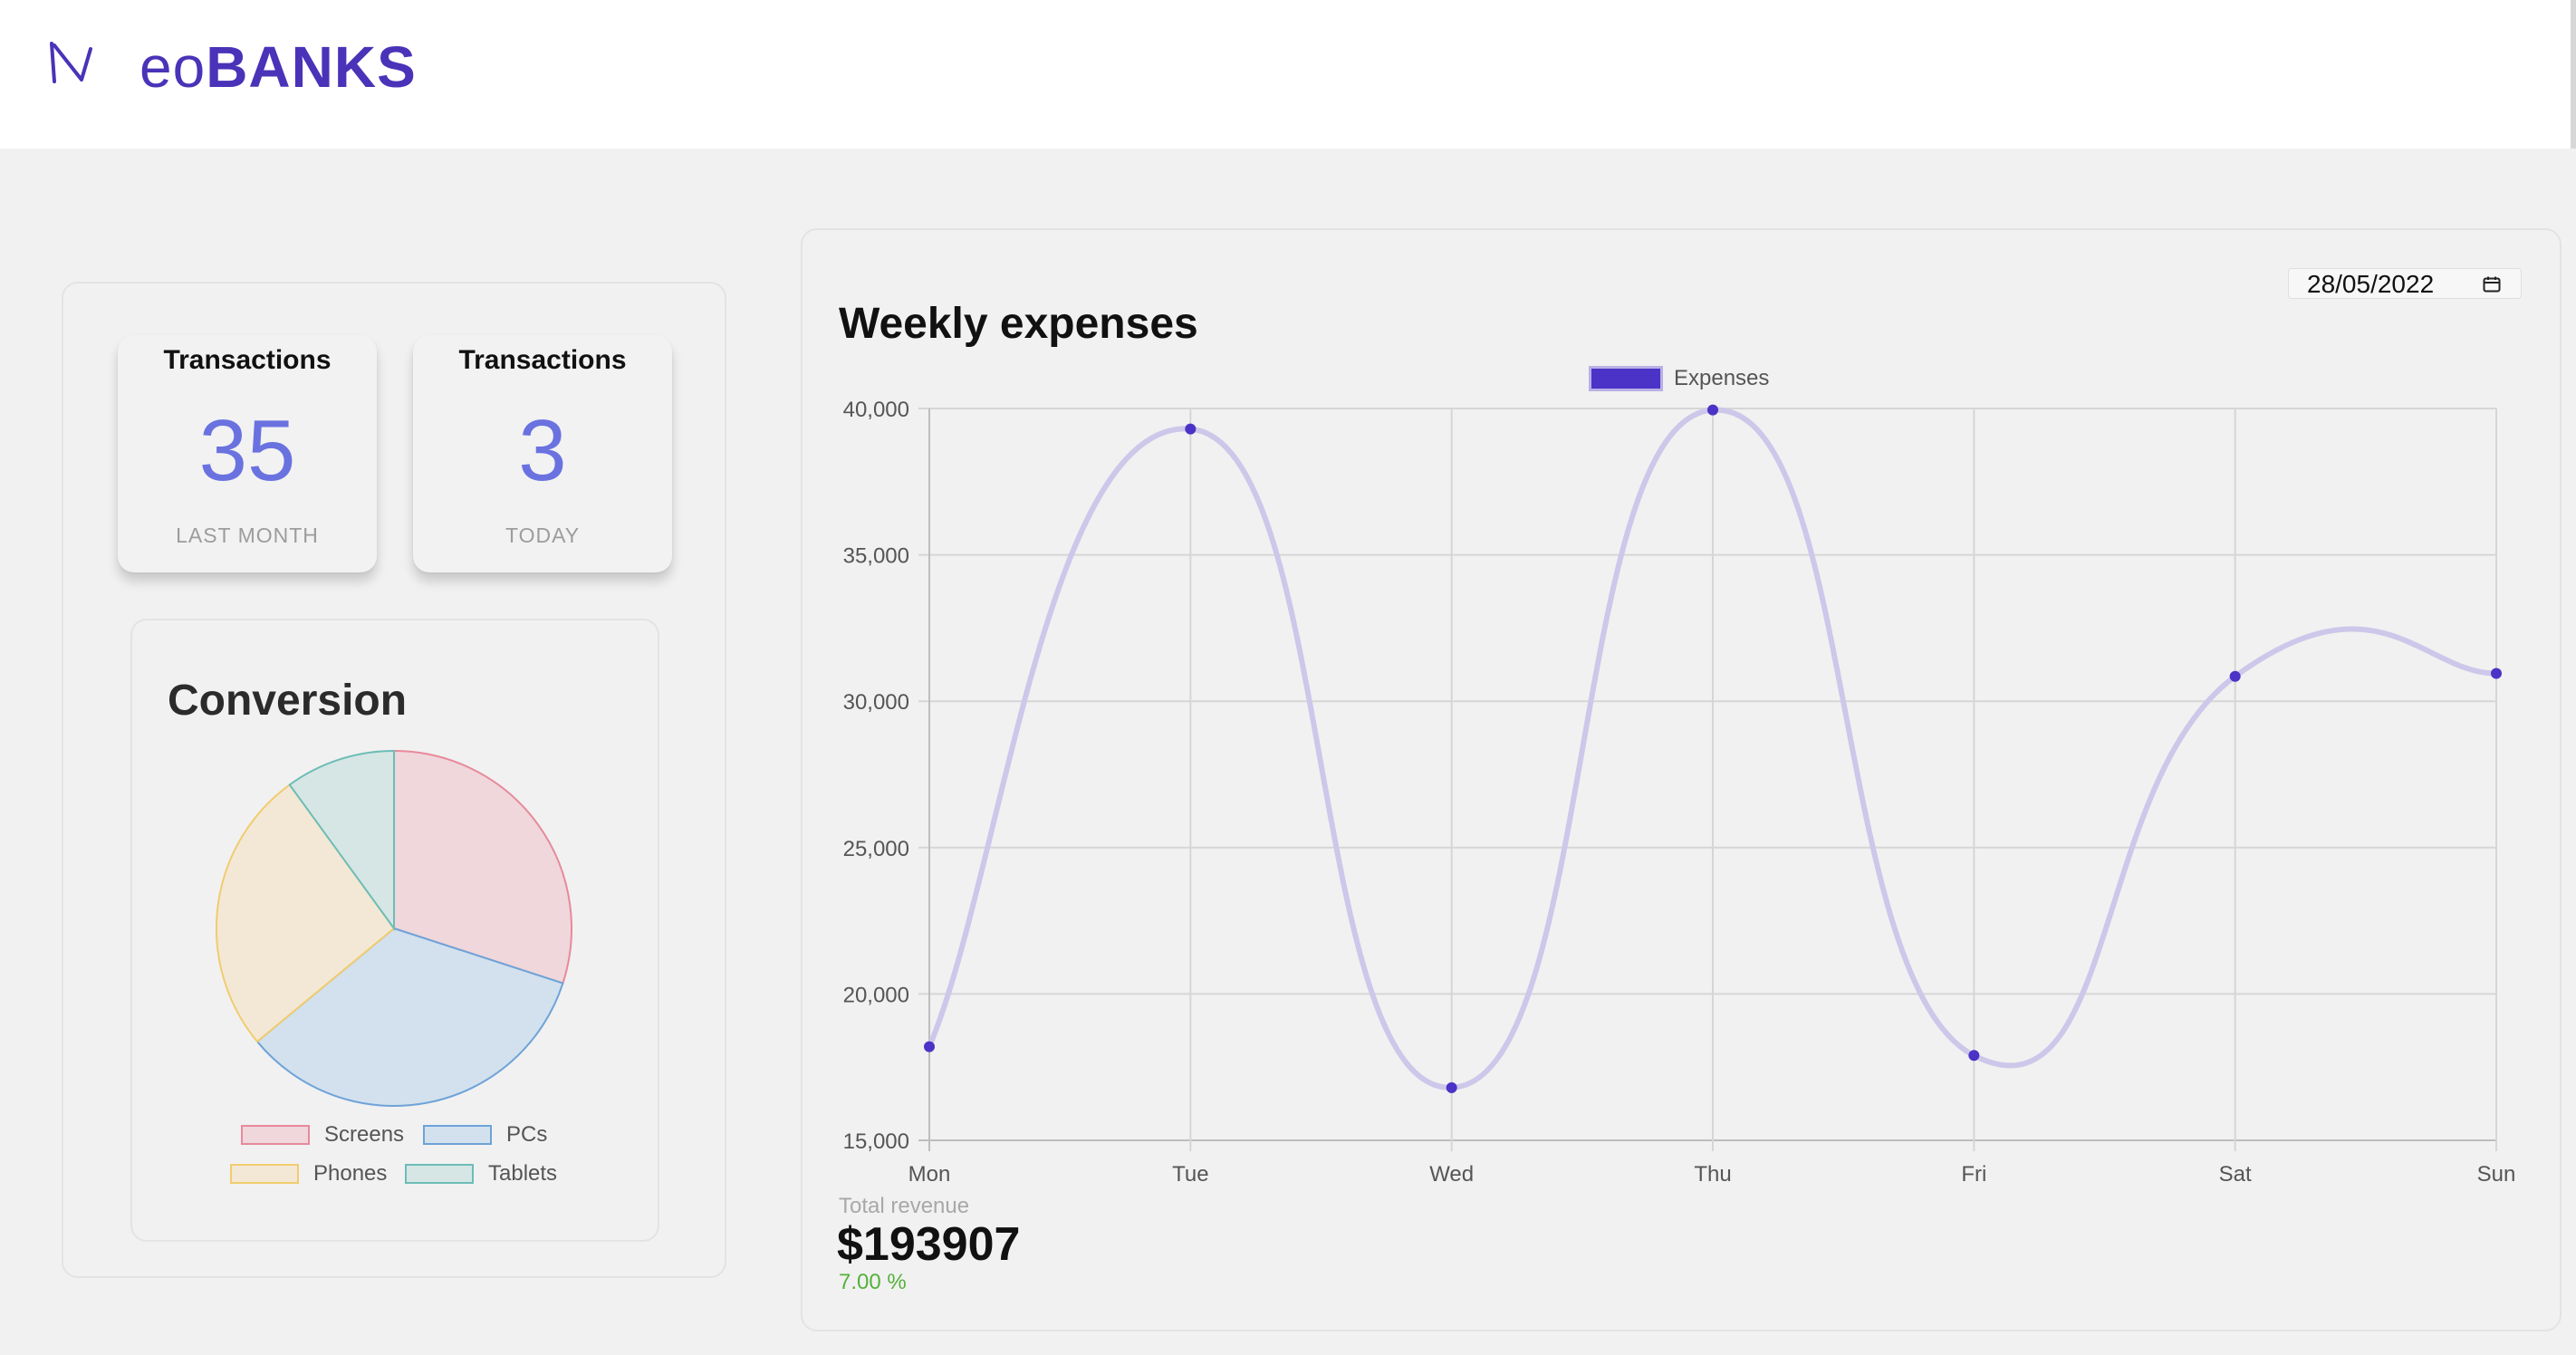 This screenshot has width=2576, height=1355. Describe the element at coordinates (247, 450) in the screenshot. I see `stat-value: 35` at that location.